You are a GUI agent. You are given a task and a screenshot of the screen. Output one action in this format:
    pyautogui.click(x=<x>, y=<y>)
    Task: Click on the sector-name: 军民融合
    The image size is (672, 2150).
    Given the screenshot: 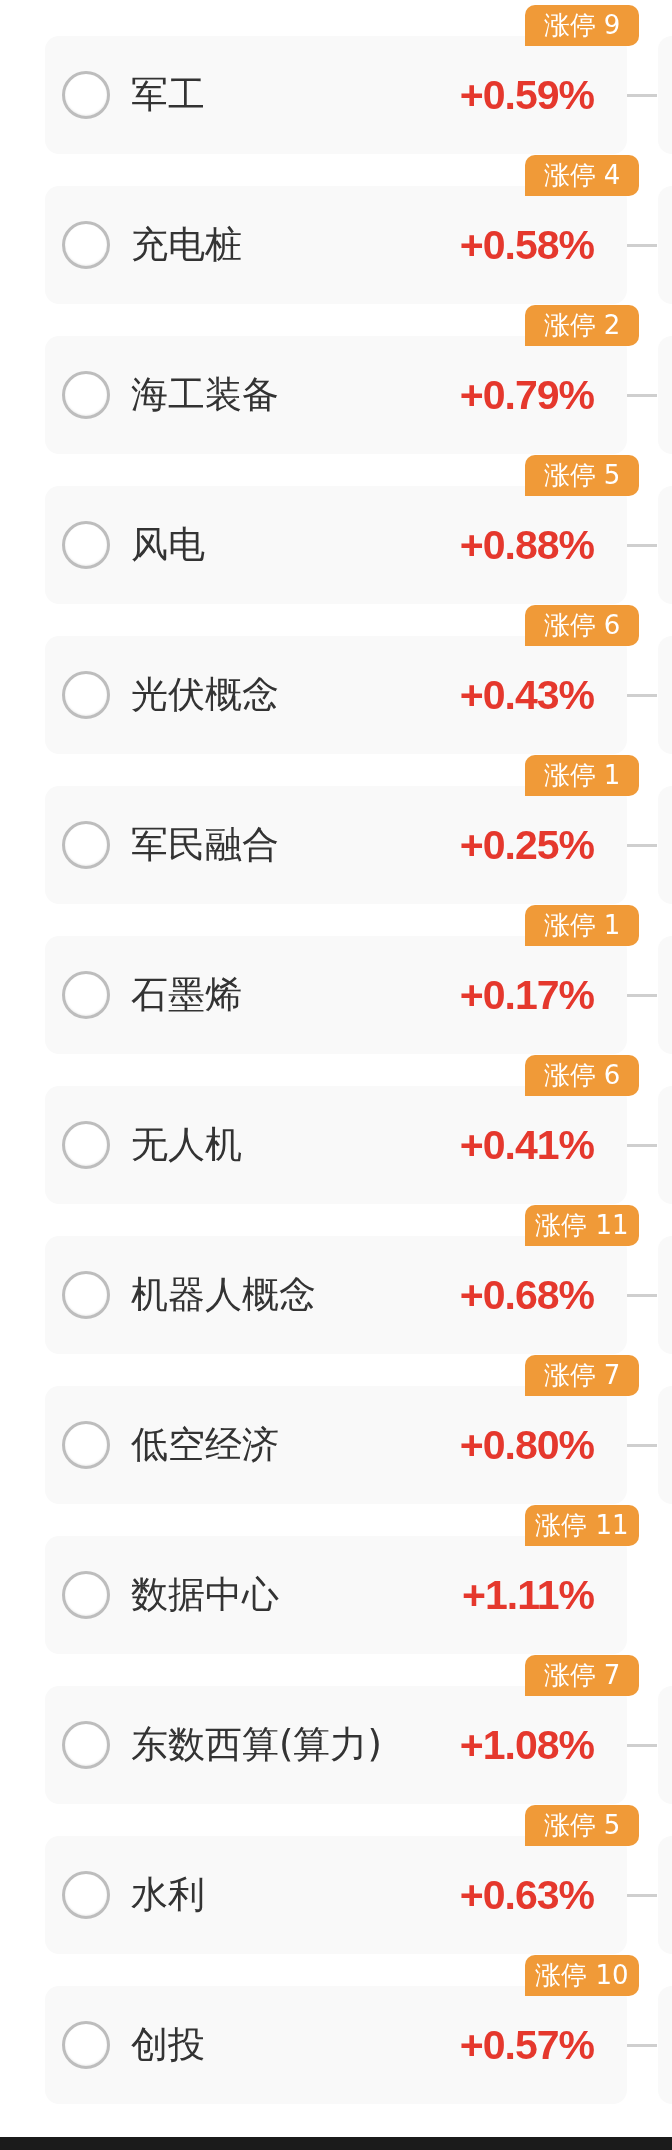 What is the action you would take?
    pyautogui.click(x=205, y=845)
    